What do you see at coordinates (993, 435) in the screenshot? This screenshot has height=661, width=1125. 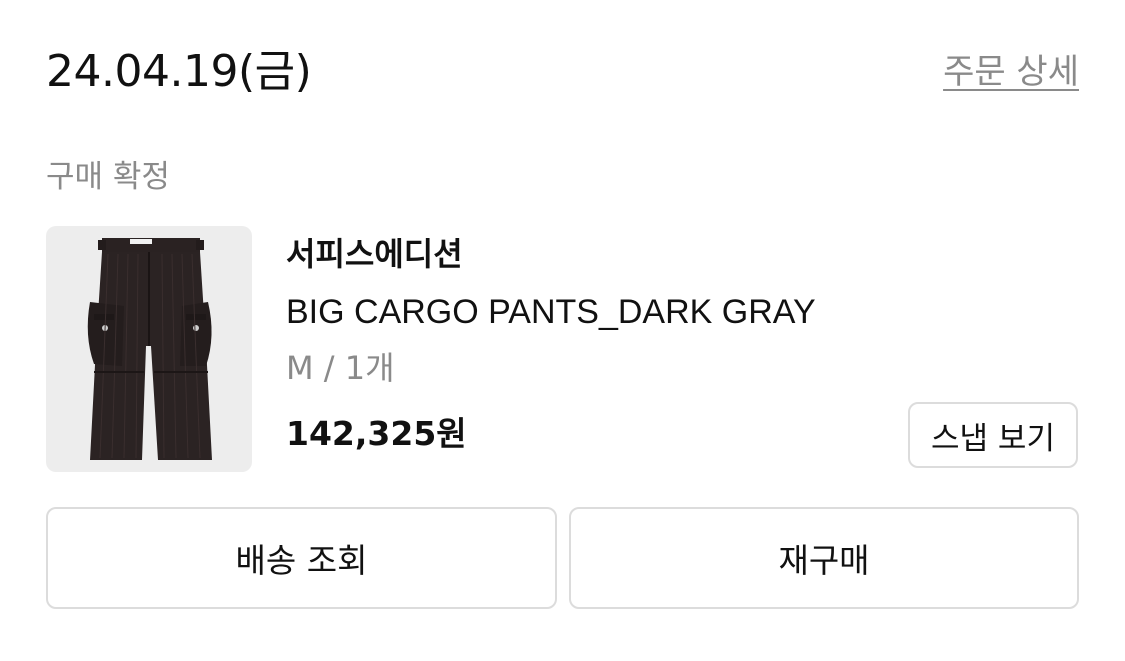 I see `view-snap-button: 스냅 보기` at bounding box center [993, 435].